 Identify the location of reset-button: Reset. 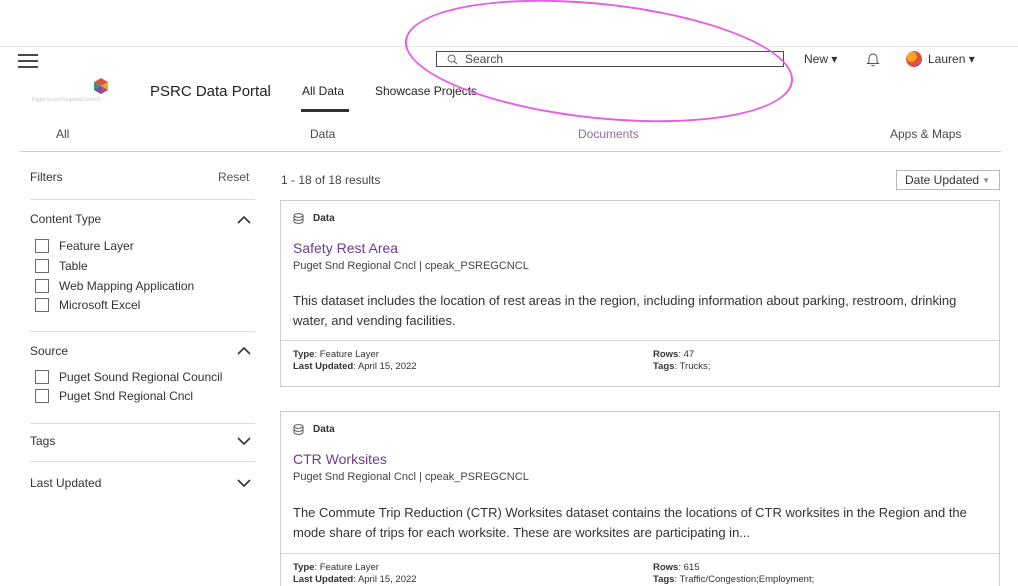
(233, 177).